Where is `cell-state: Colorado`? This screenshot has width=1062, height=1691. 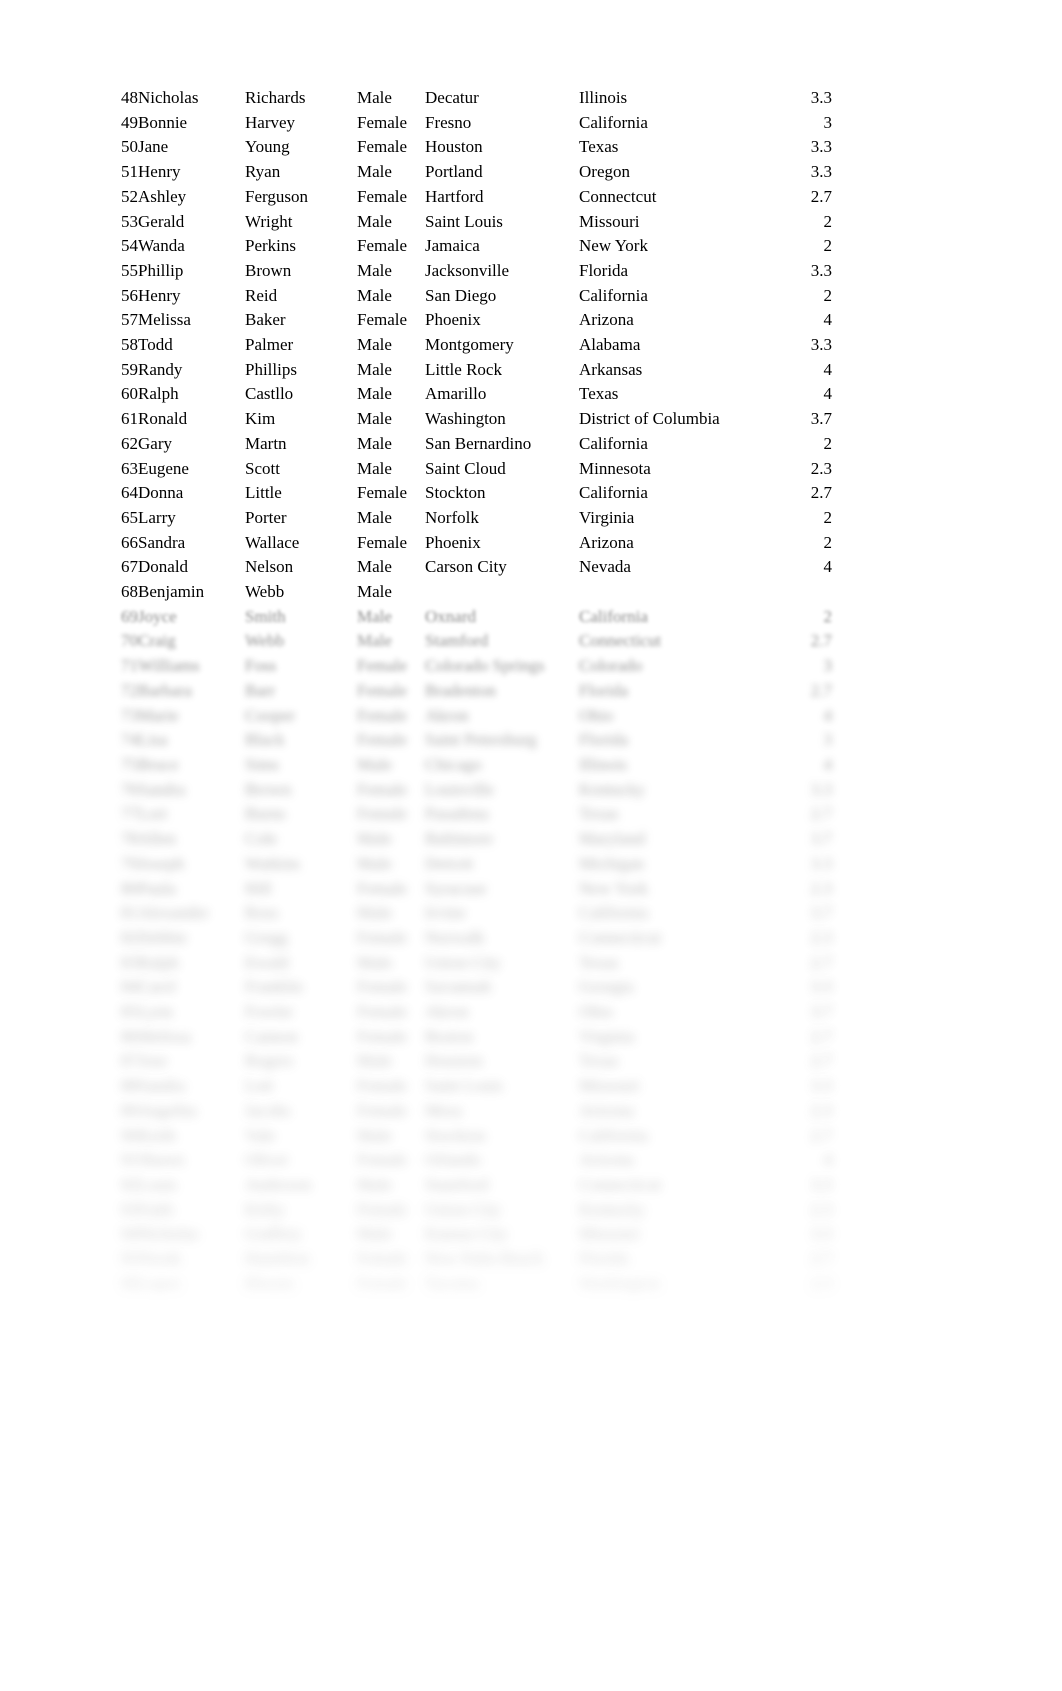
cell-state: Colorado is located at coordinates (664, 666).